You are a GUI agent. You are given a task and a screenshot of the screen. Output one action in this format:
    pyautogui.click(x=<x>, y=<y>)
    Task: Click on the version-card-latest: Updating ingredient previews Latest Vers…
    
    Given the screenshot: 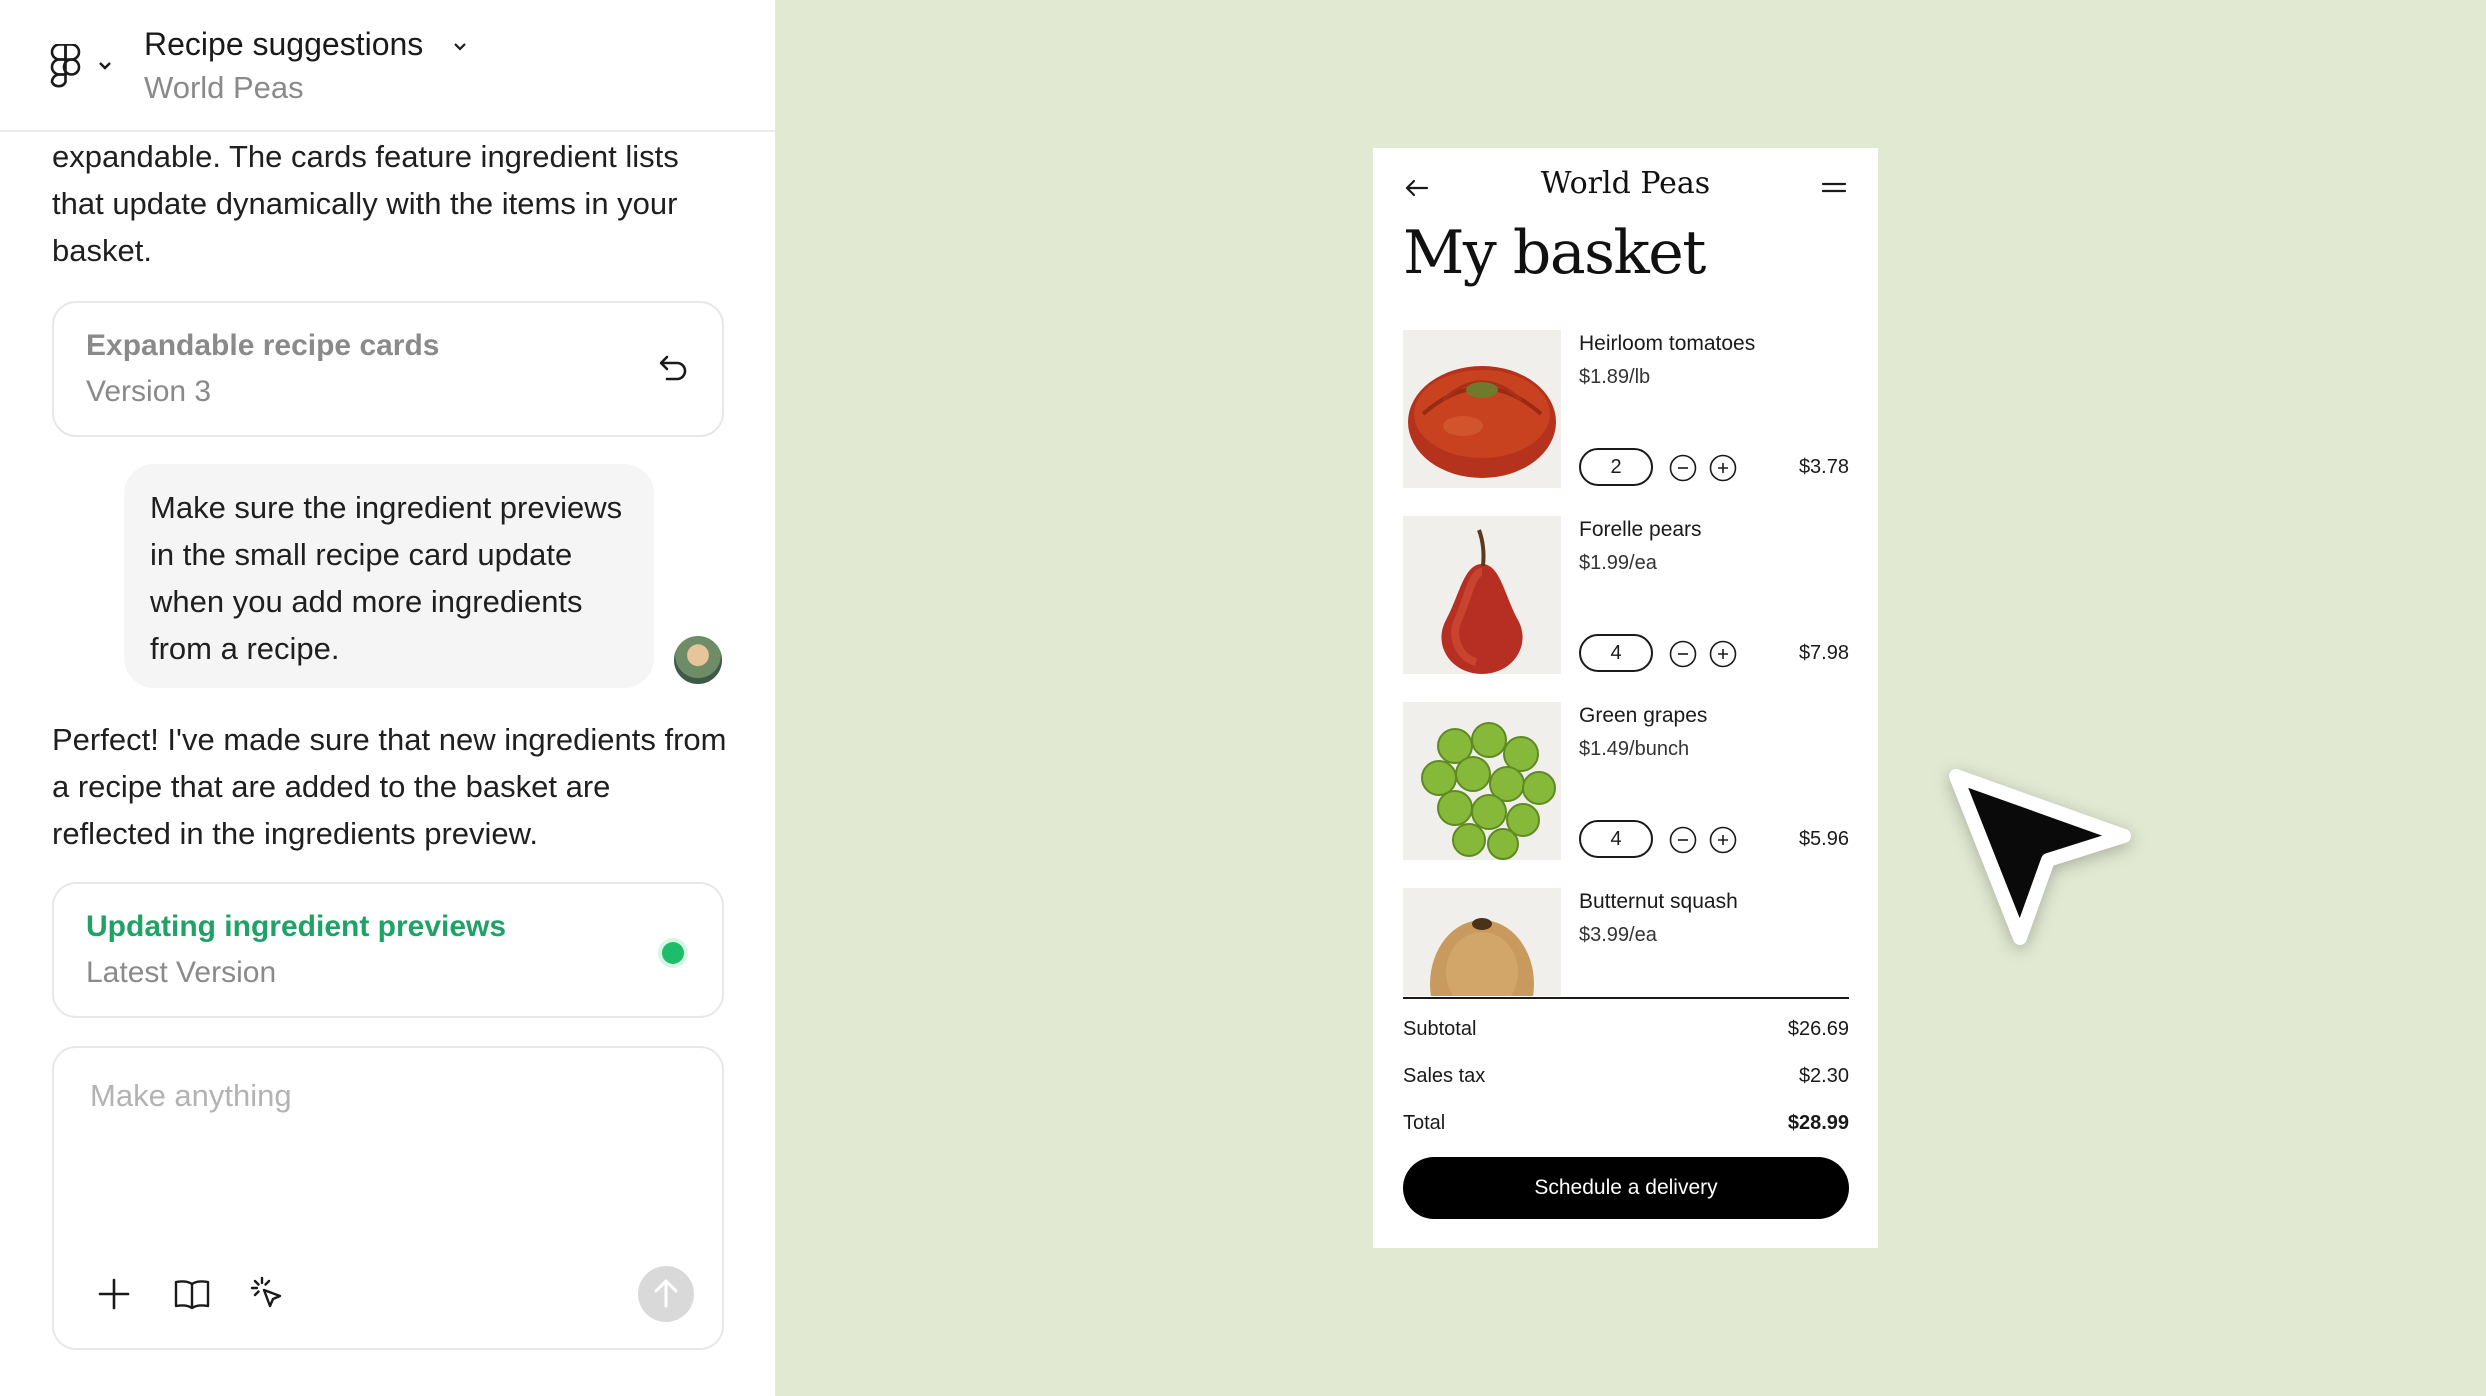 What is the action you would take?
    pyautogui.click(x=388, y=950)
    